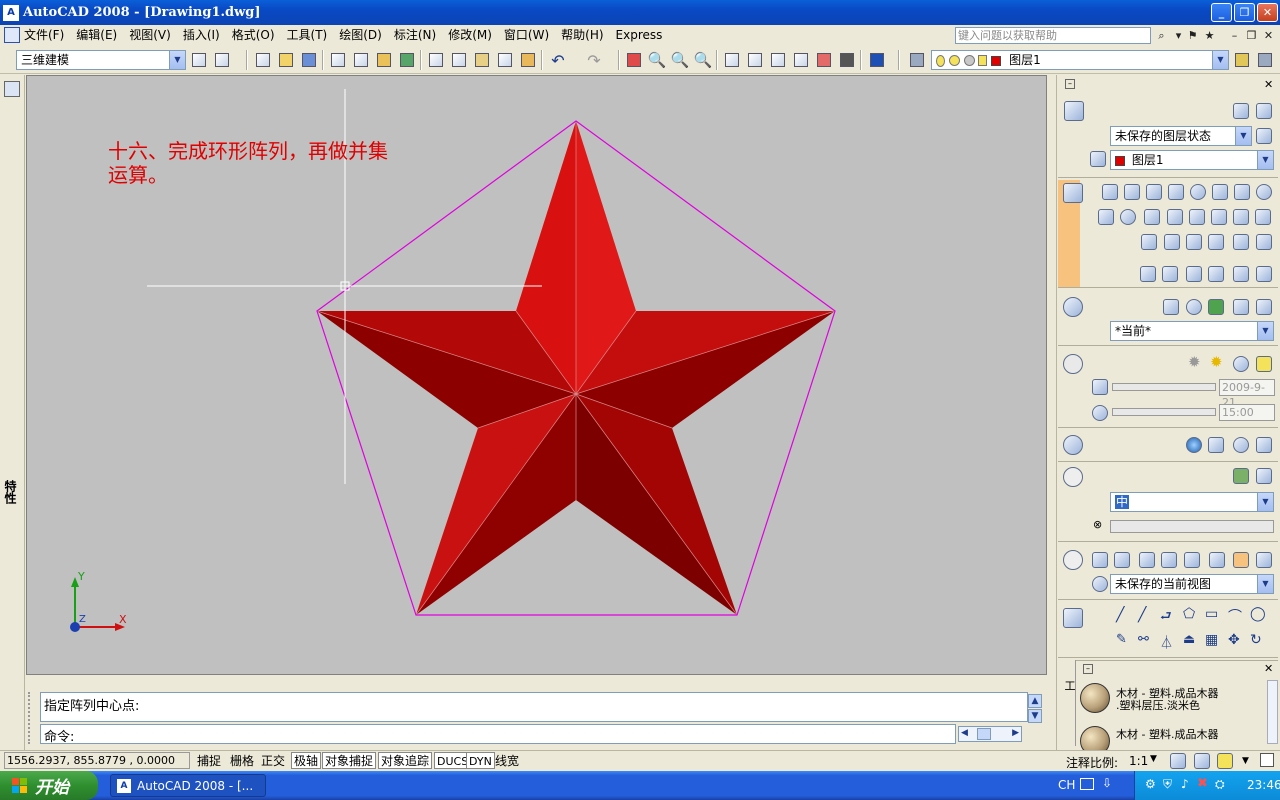 The height and width of the screenshot is (800, 1280). Describe the element at coordinates (634, 60) in the screenshot. I see `pan-icon` at that location.